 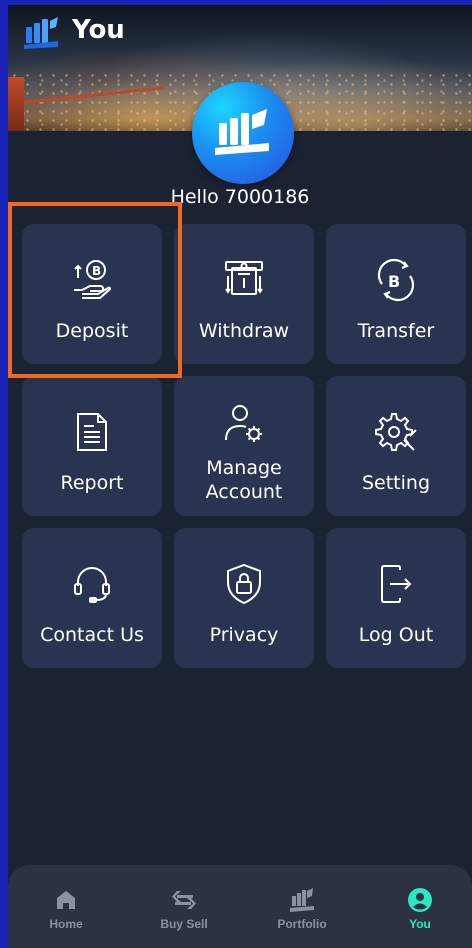 I want to click on device-frame, so click(x=4, y=474).